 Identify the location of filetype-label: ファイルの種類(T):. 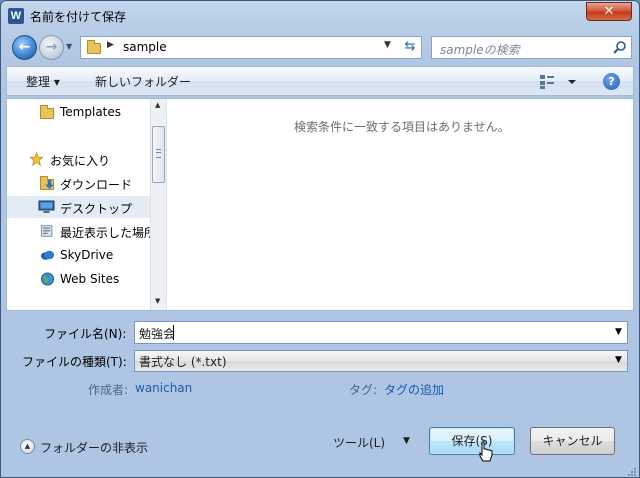
(74, 362).